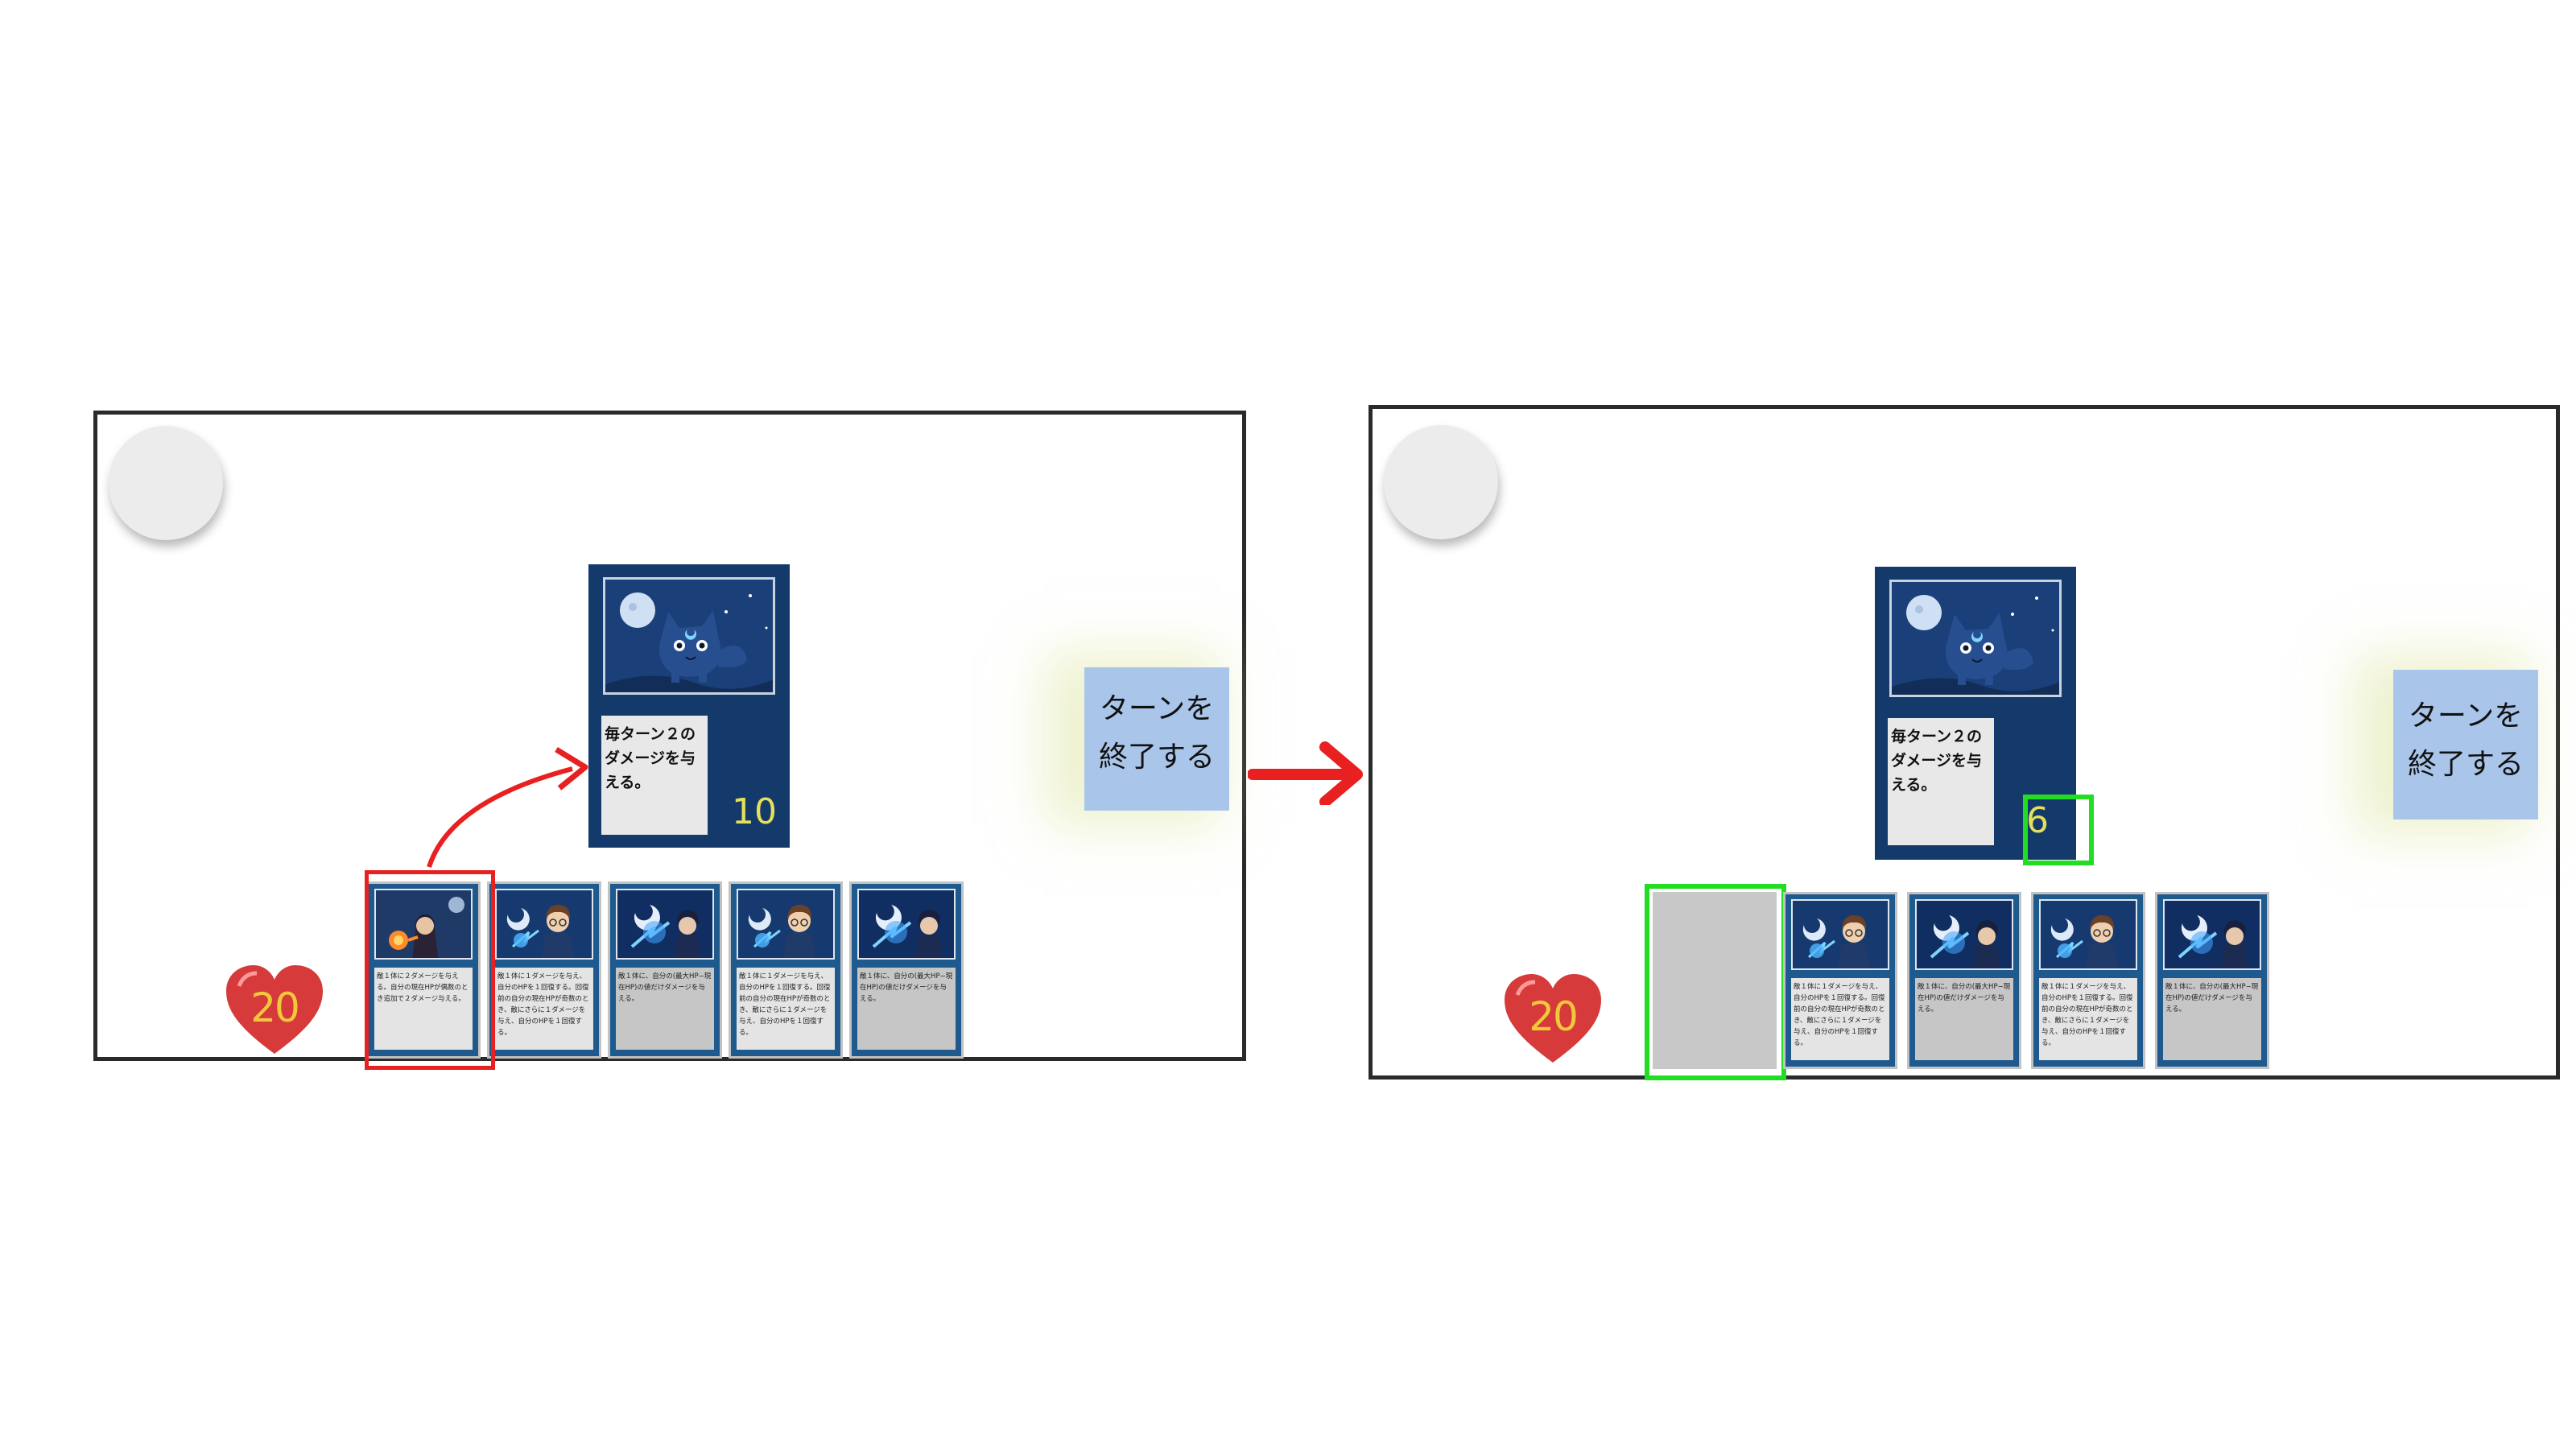 The image size is (2576, 1449). What do you see at coordinates (1941, 781) in the screenshot?
I see `enemy-ability-text: 毎ターン２の ダメージを与 える。` at bounding box center [1941, 781].